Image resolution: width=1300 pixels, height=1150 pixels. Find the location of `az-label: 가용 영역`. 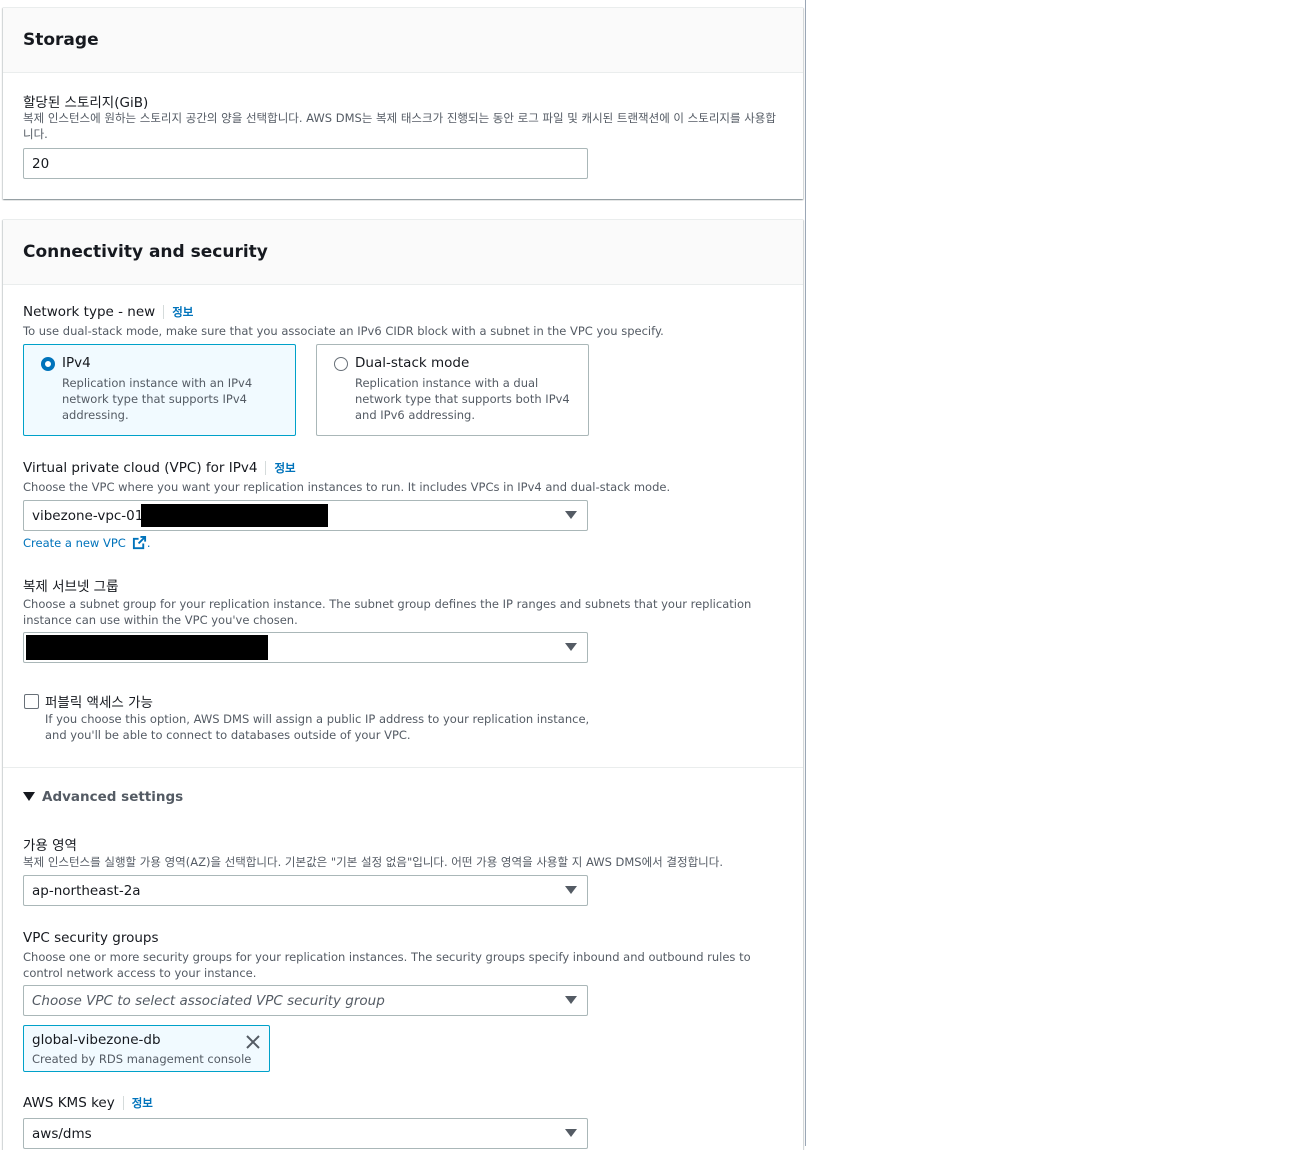

az-label: 가용 영역 is located at coordinates (50, 846).